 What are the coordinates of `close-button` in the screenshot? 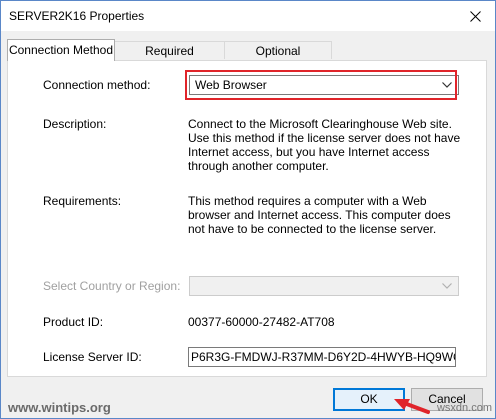 It's located at (475, 16).